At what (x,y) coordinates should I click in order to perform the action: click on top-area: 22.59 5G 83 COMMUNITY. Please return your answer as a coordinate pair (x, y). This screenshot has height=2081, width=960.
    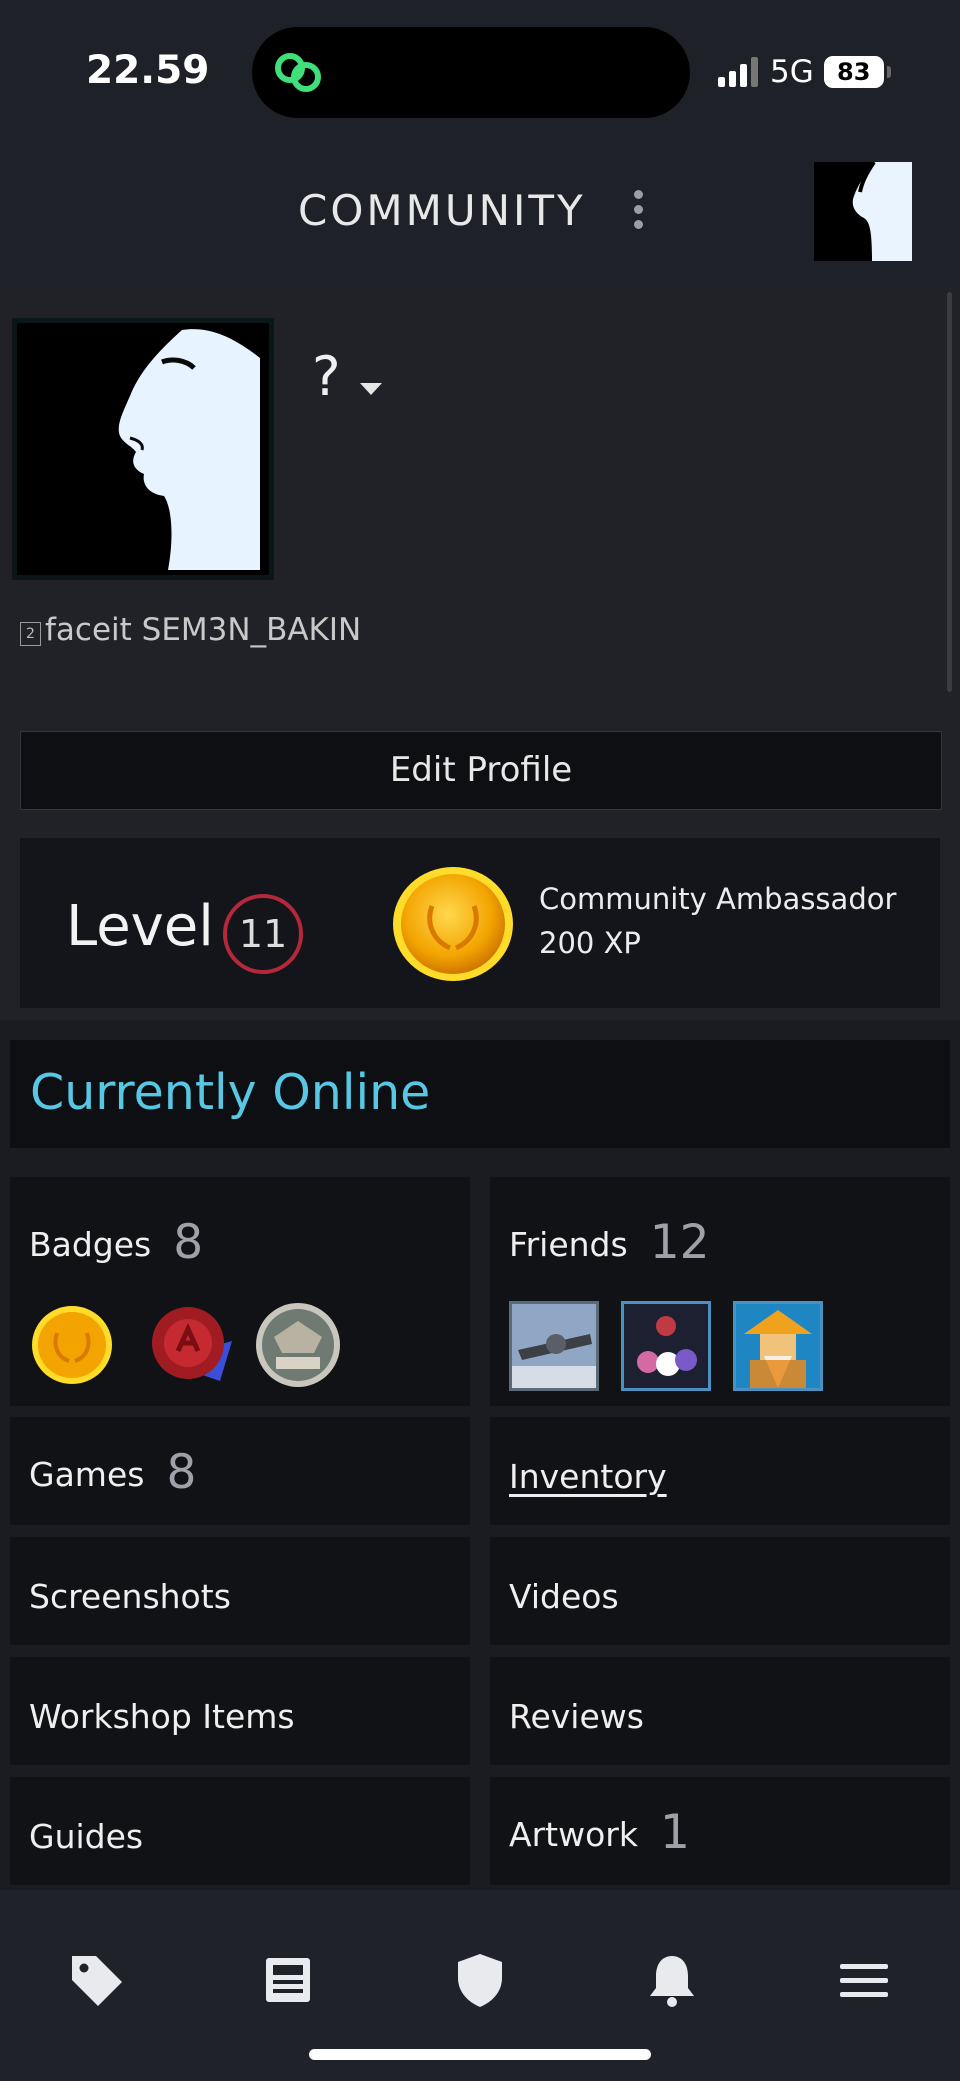
    Looking at the image, I should click on (480, 141).